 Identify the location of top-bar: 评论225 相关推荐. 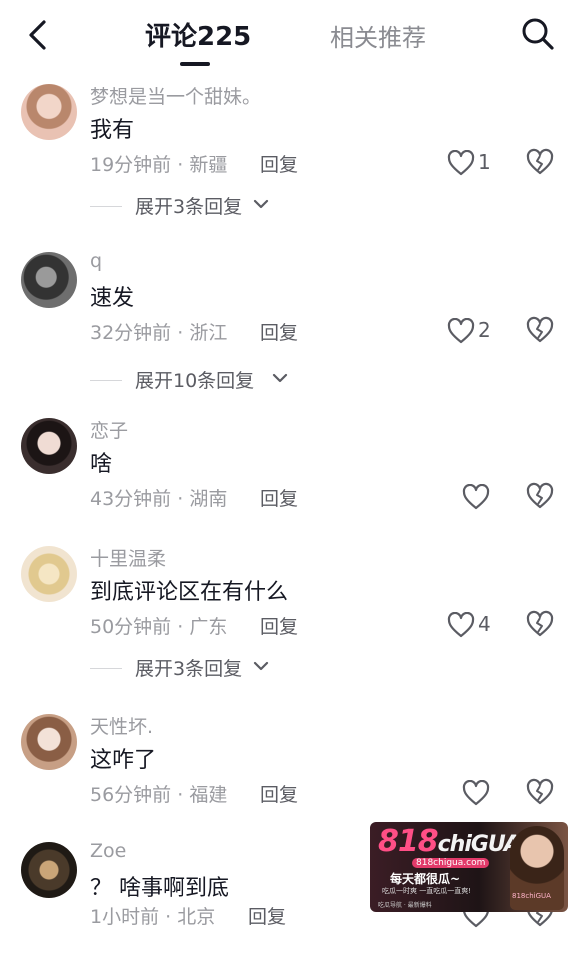
(288, 36).